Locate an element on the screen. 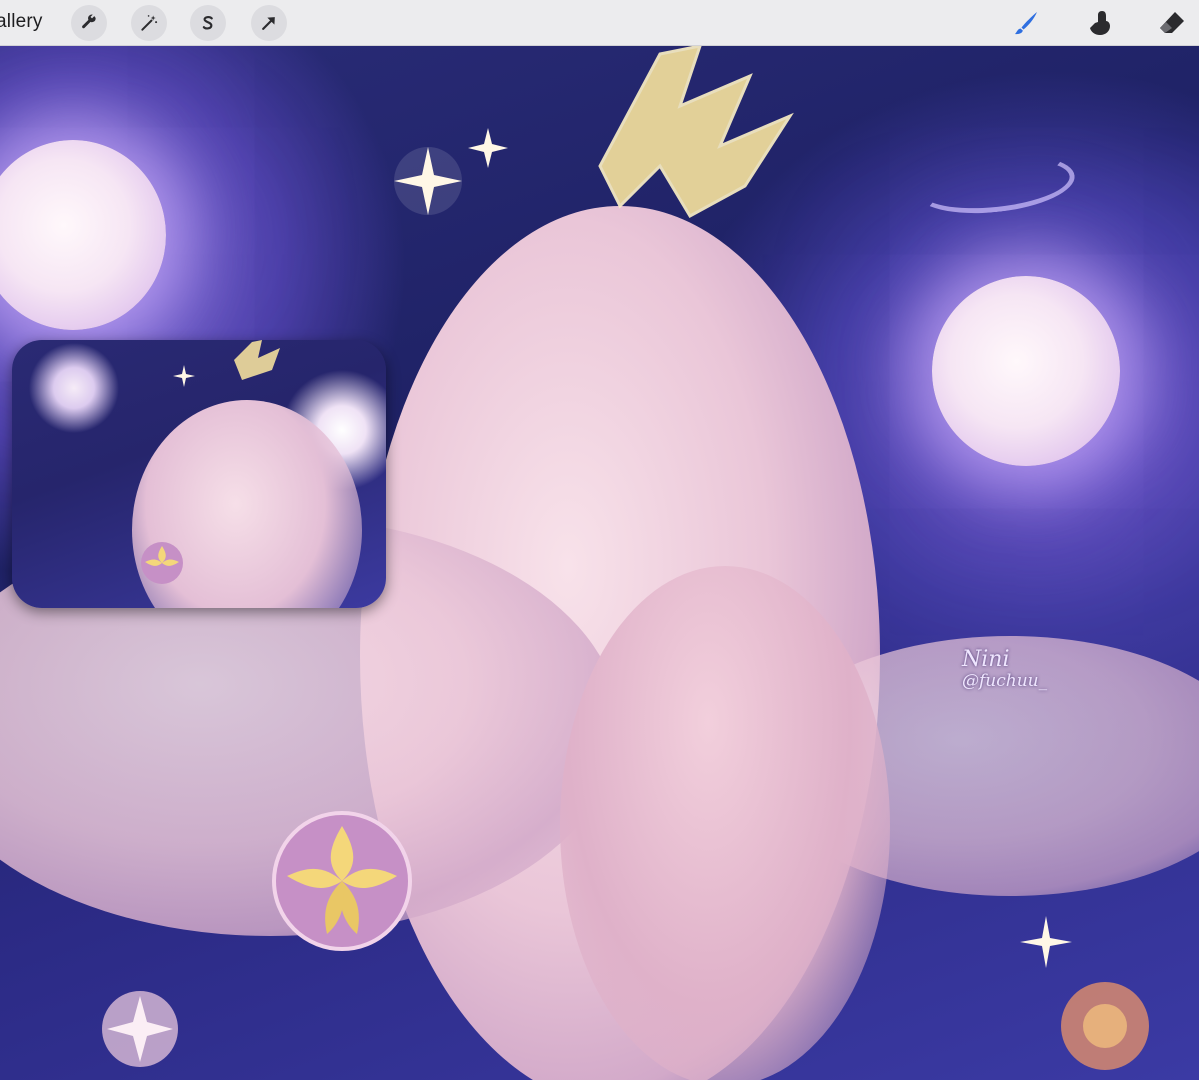 This screenshot has width=1199, height=1080. selection-s-icon is located at coordinates (207, 23).